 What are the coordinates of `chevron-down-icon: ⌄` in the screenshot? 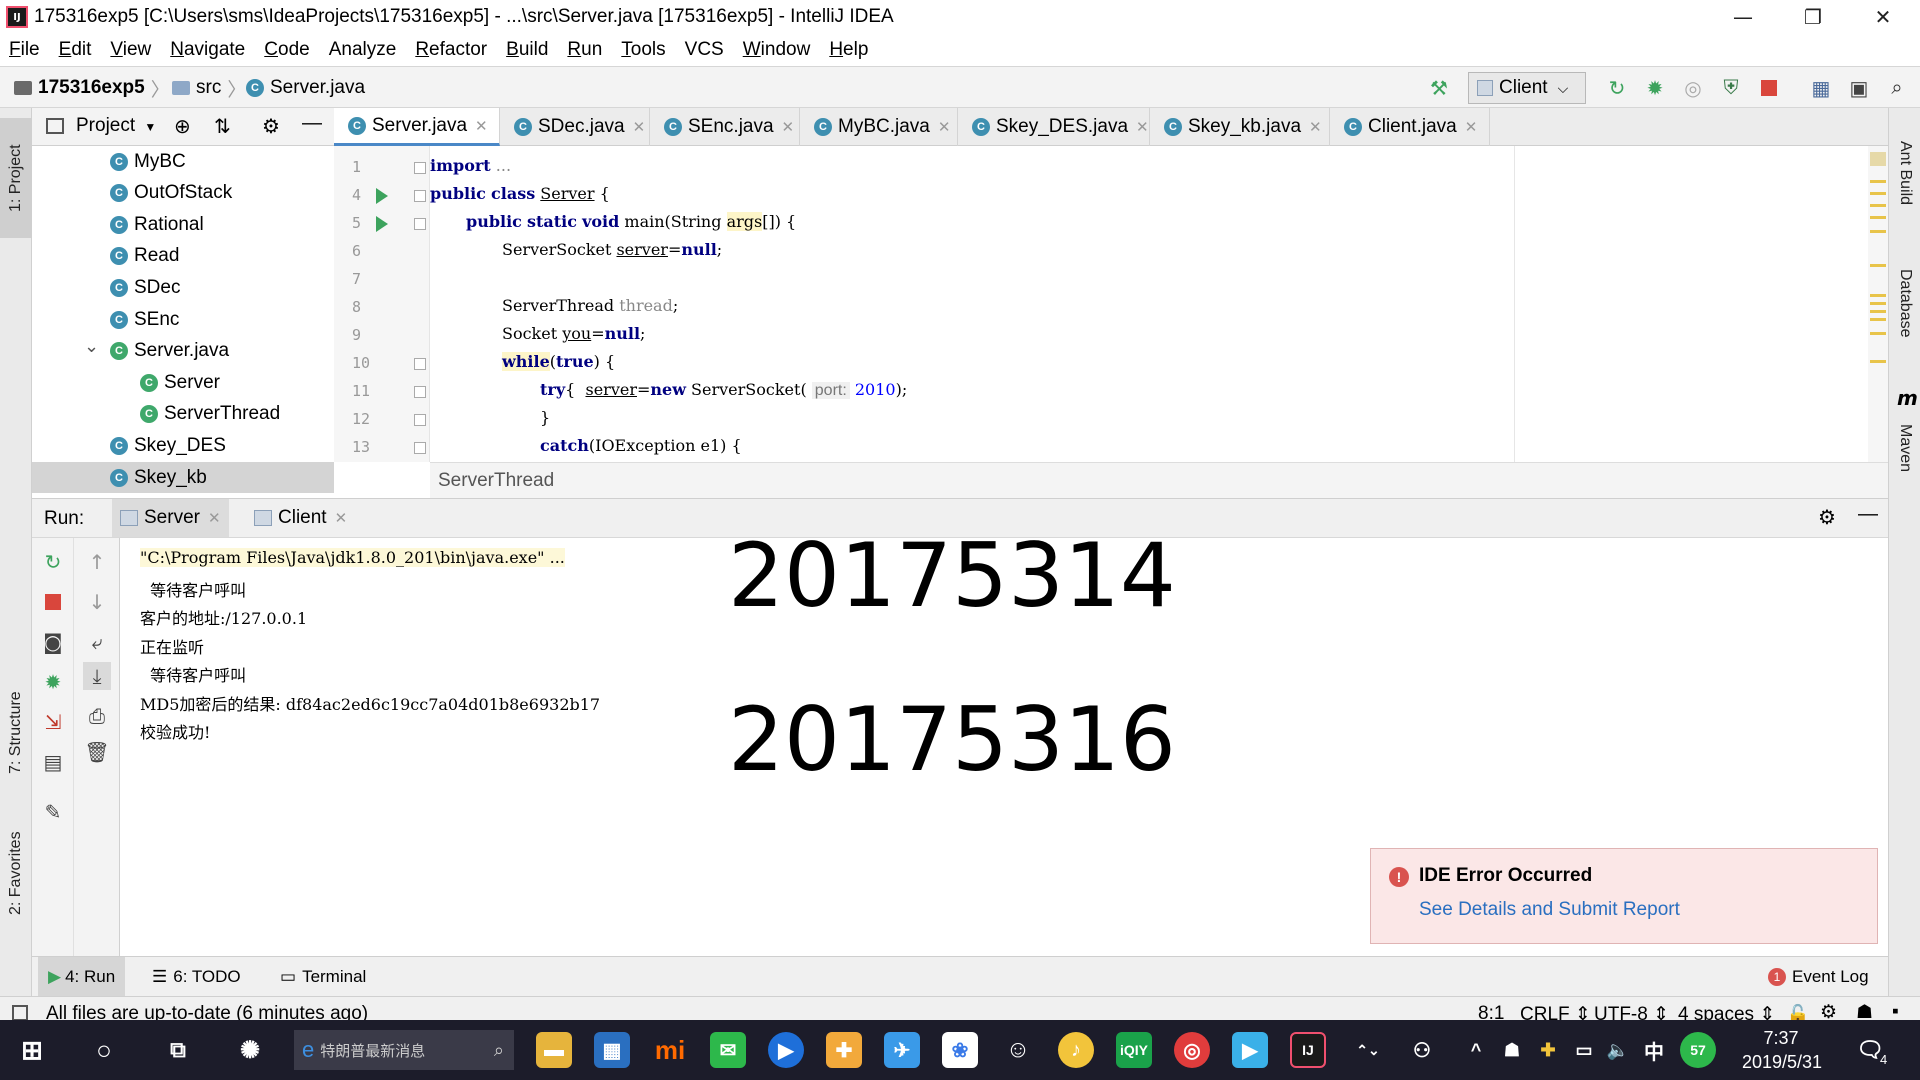 It's located at (91, 346).